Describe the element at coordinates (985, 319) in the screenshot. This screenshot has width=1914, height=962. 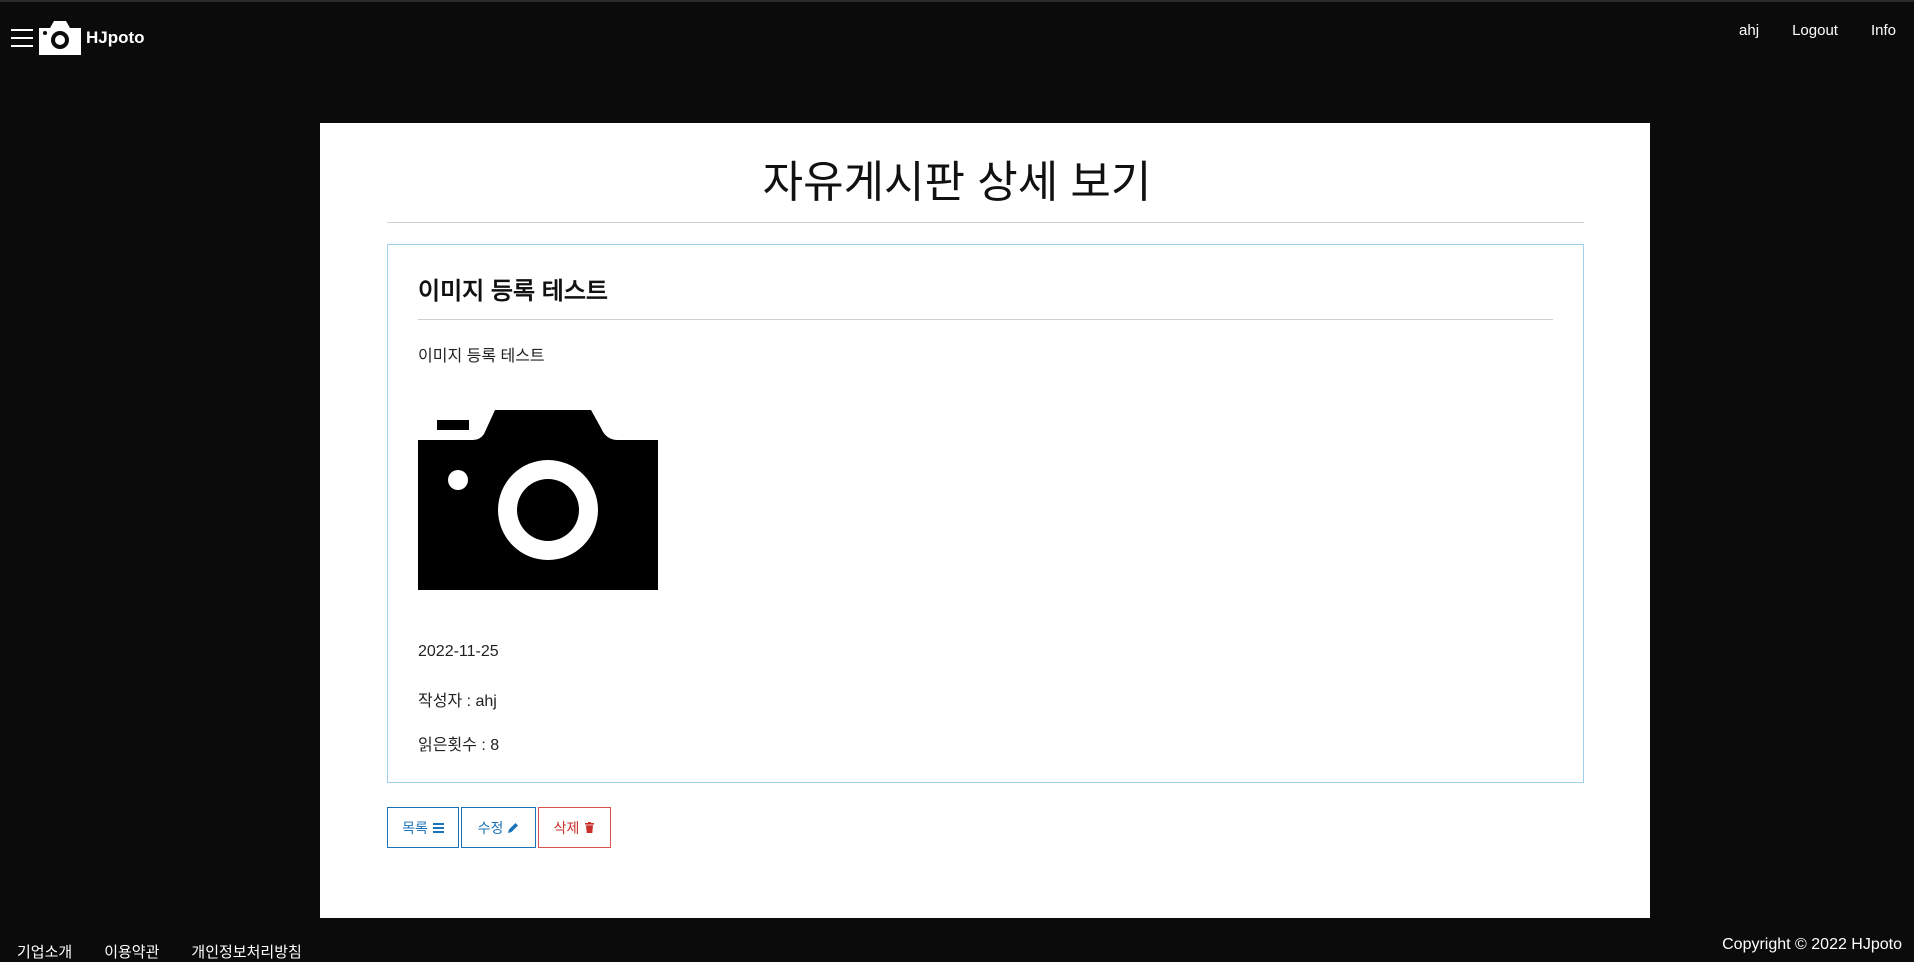
I see `post-divider` at that location.